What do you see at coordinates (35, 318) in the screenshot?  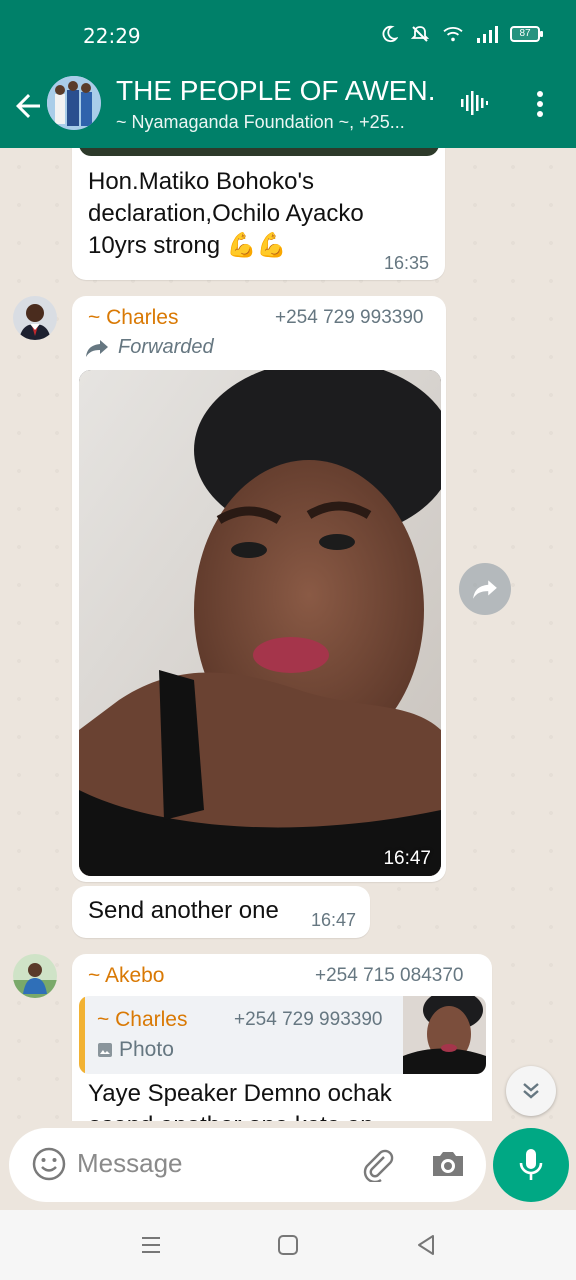 I see `avatar-charles` at bounding box center [35, 318].